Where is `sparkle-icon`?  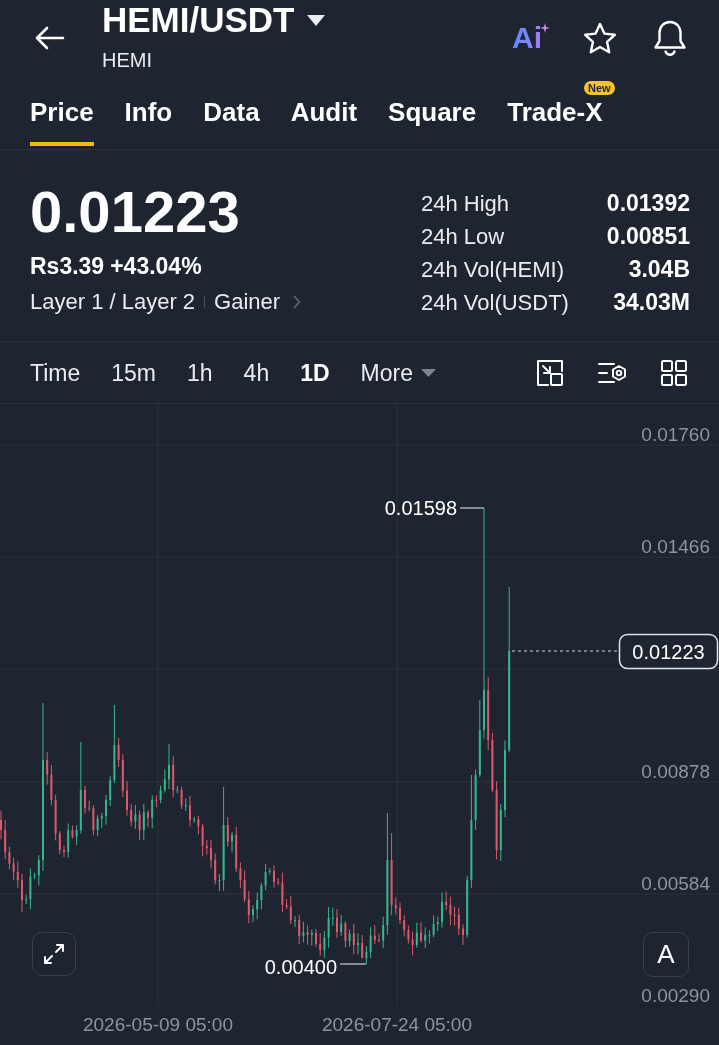 sparkle-icon is located at coordinates (545, 28).